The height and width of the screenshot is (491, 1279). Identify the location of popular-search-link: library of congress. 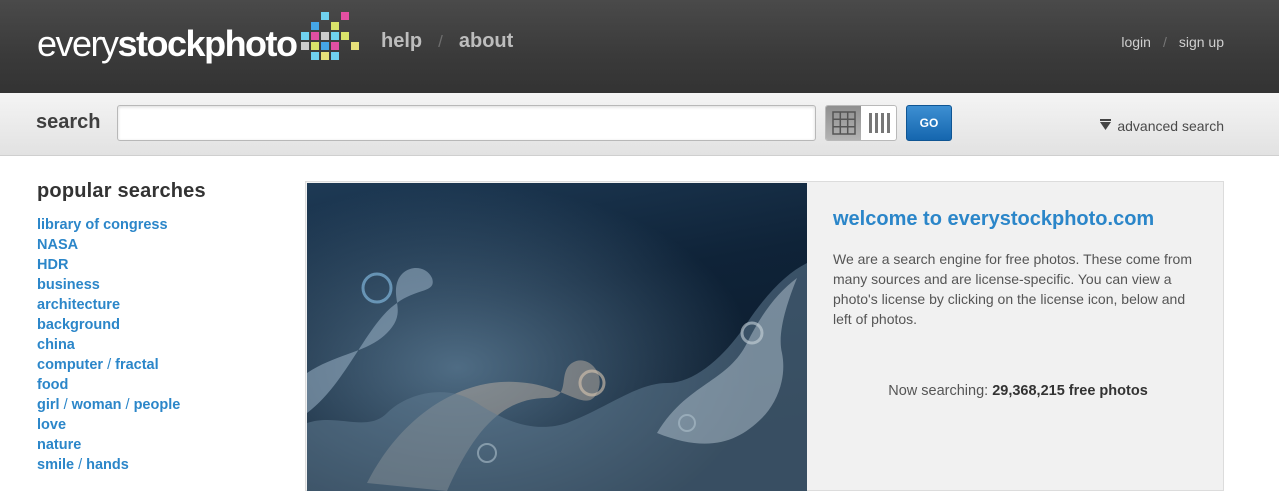
(102, 225).